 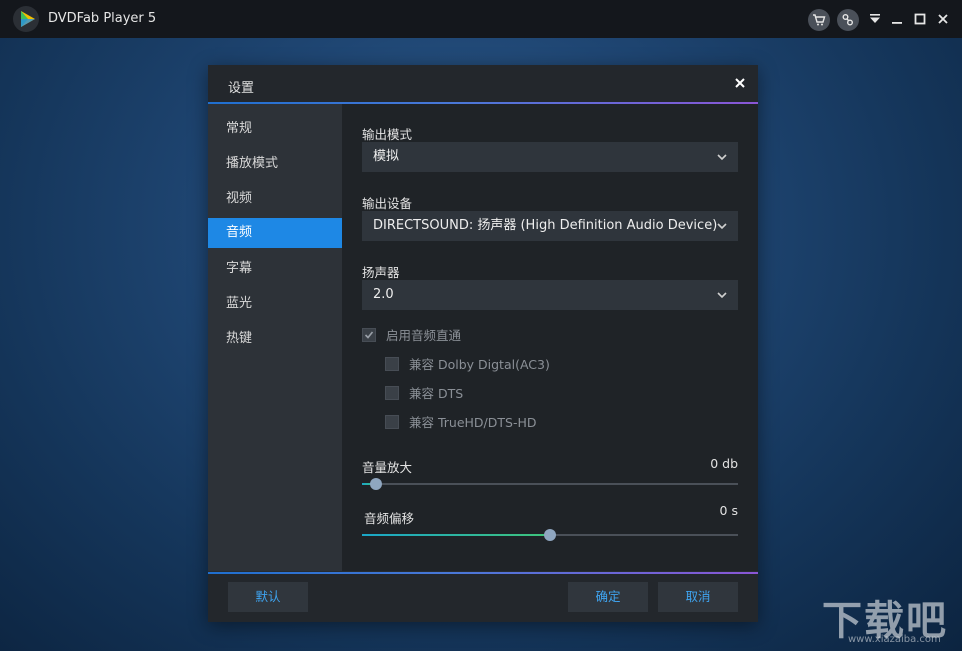 What do you see at coordinates (241, 88) in the screenshot?
I see `dialog-title: 设置` at bounding box center [241, 88].